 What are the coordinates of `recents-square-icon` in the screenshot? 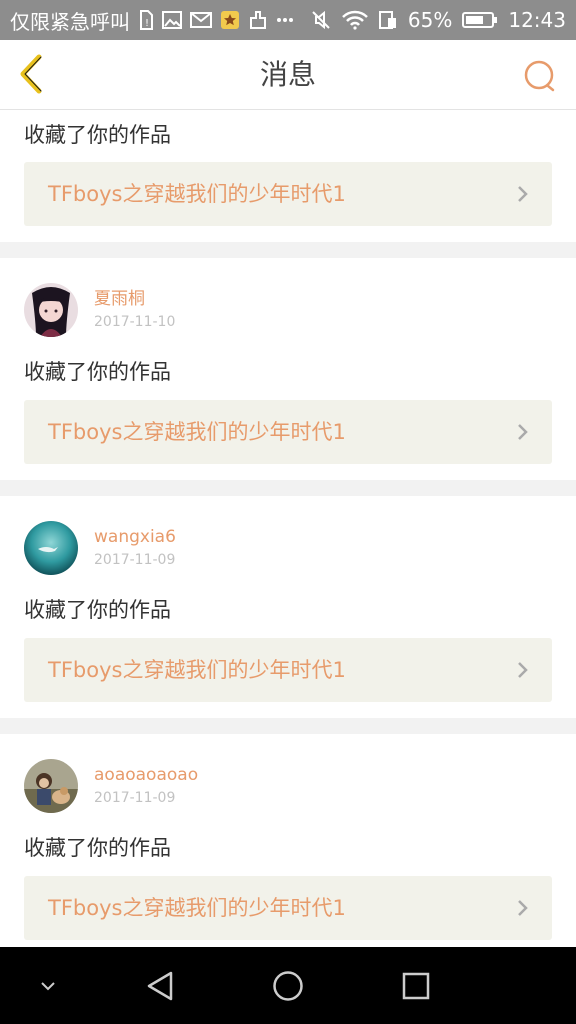 It's located at (416, 985).